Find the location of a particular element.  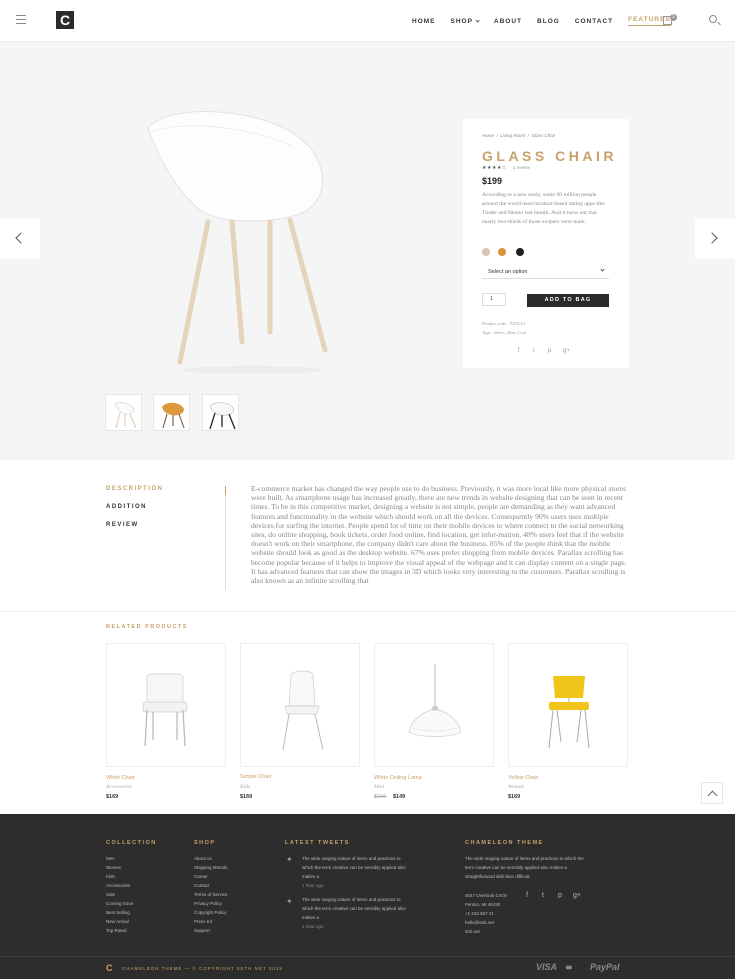

footer-link: Accessories is located at coordinates (119, 885).